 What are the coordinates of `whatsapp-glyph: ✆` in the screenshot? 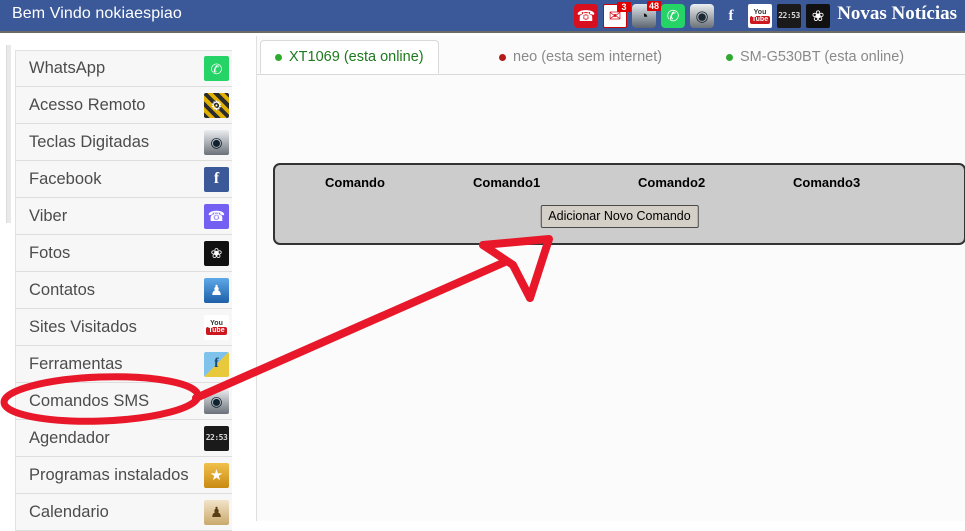 It's located at (673, 16).